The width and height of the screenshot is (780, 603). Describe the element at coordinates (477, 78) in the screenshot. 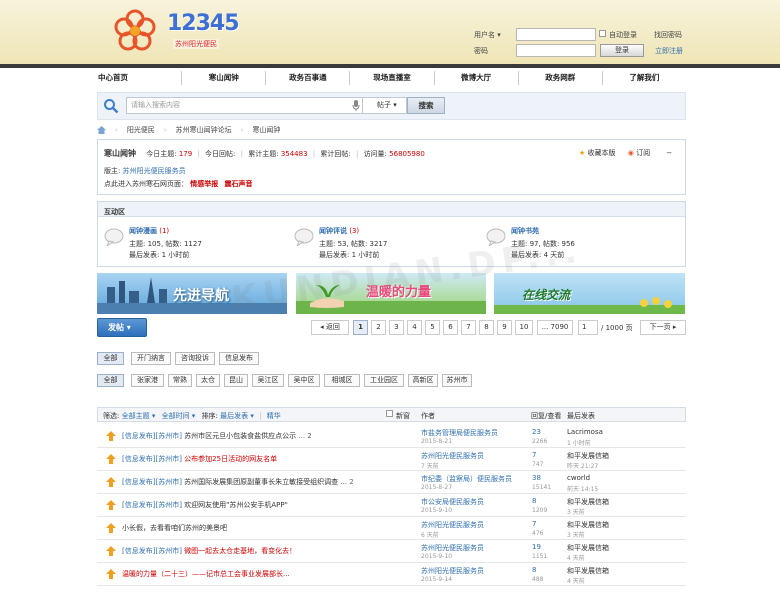

I see `nav-item-weibo: 微博大厅` at that location.